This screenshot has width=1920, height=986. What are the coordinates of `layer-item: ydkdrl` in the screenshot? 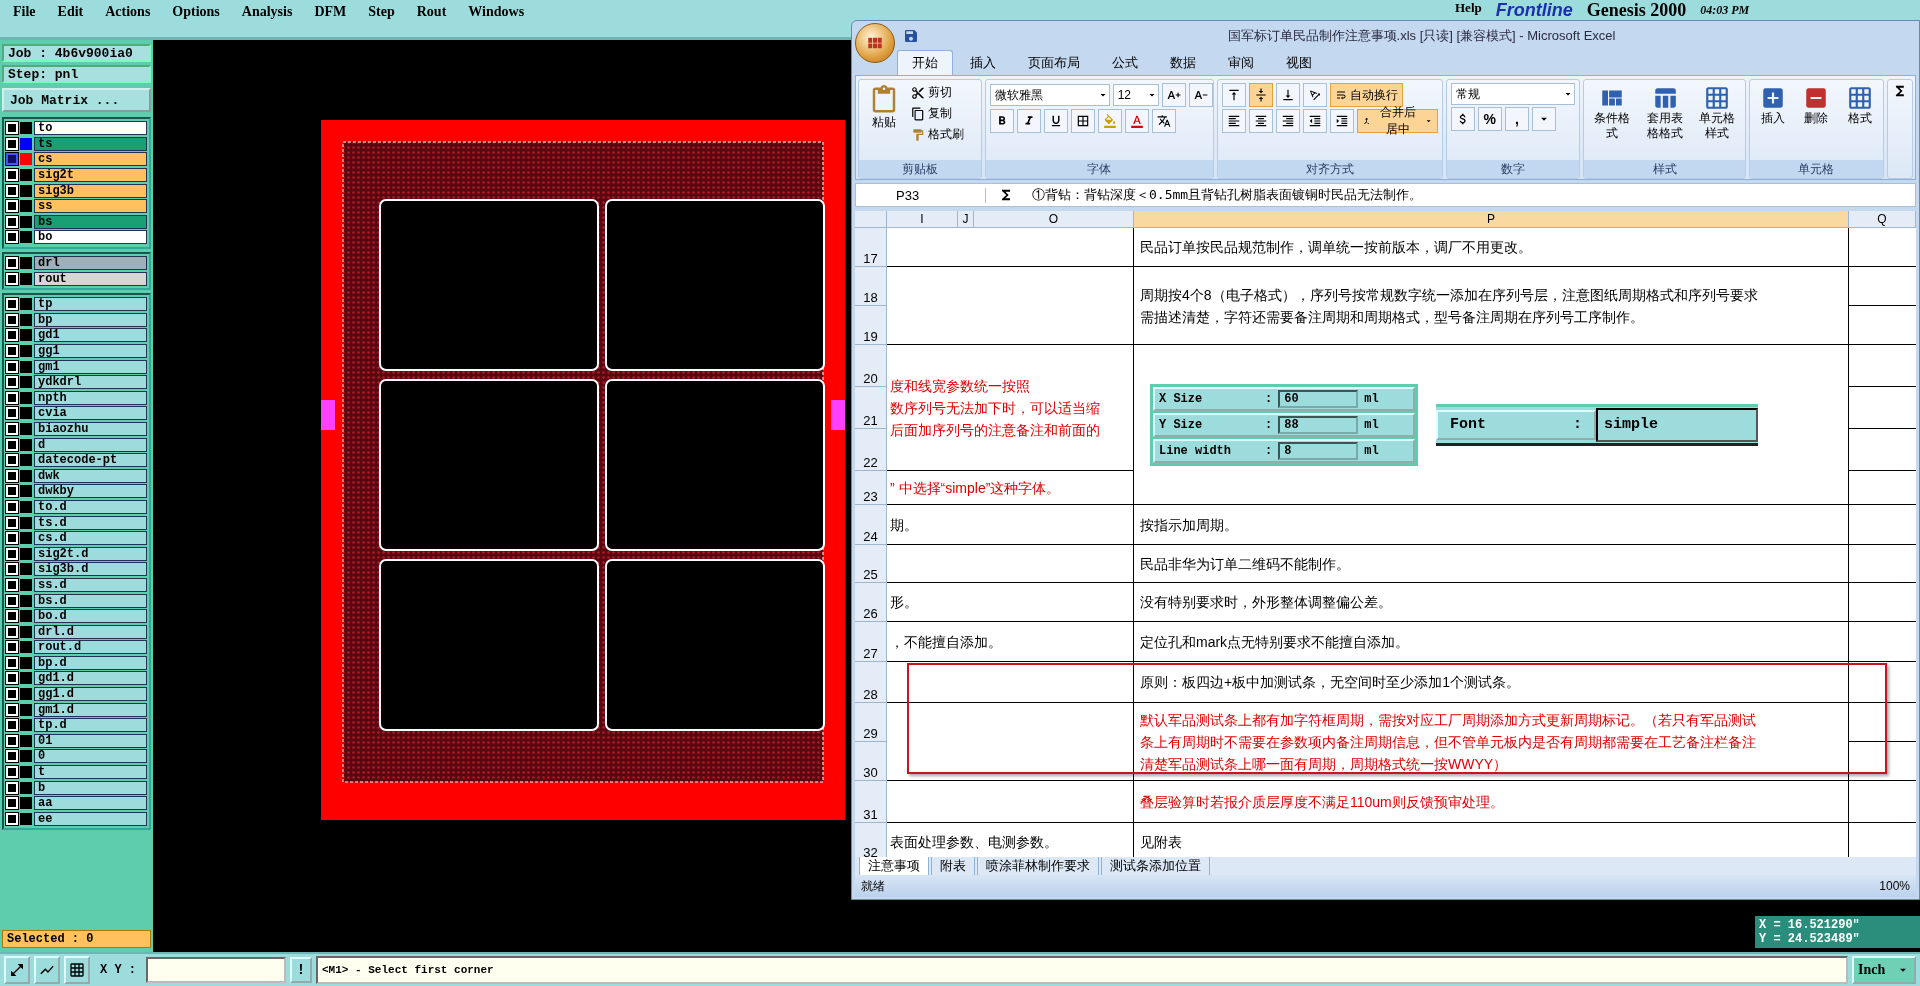 It's located at (90, 382).